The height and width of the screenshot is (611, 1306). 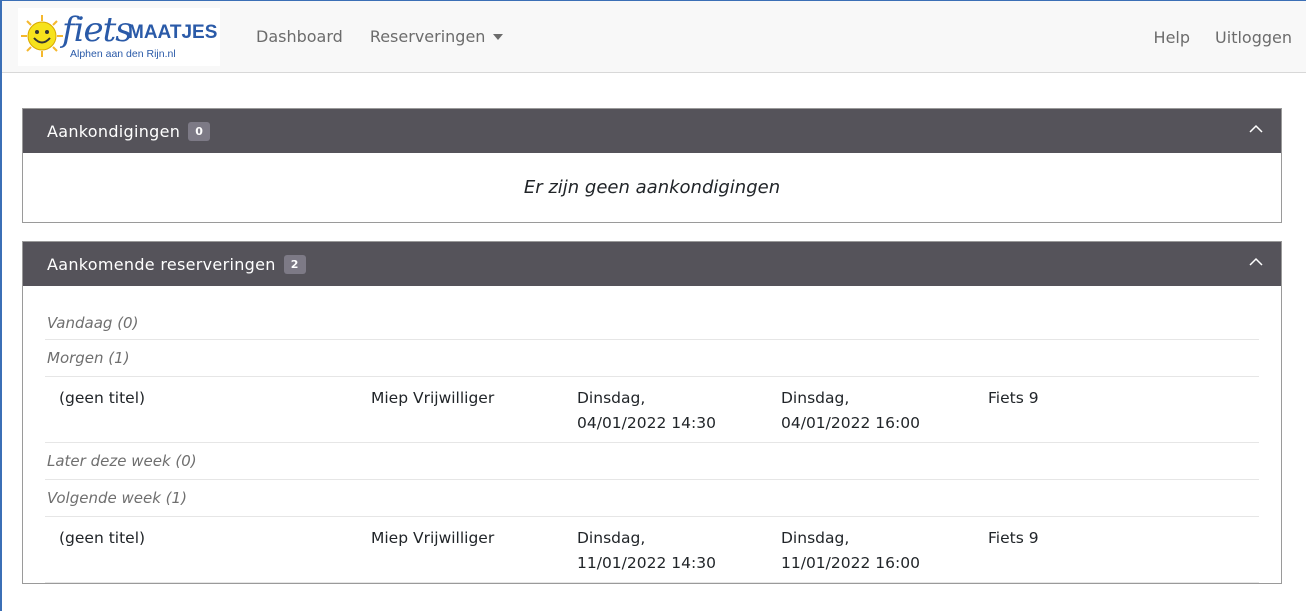 What do you see at coordinates (1210, 37) in the screenshot?
I see `nav-right: Help Uitloggen` at bounding box center [1210, 37].